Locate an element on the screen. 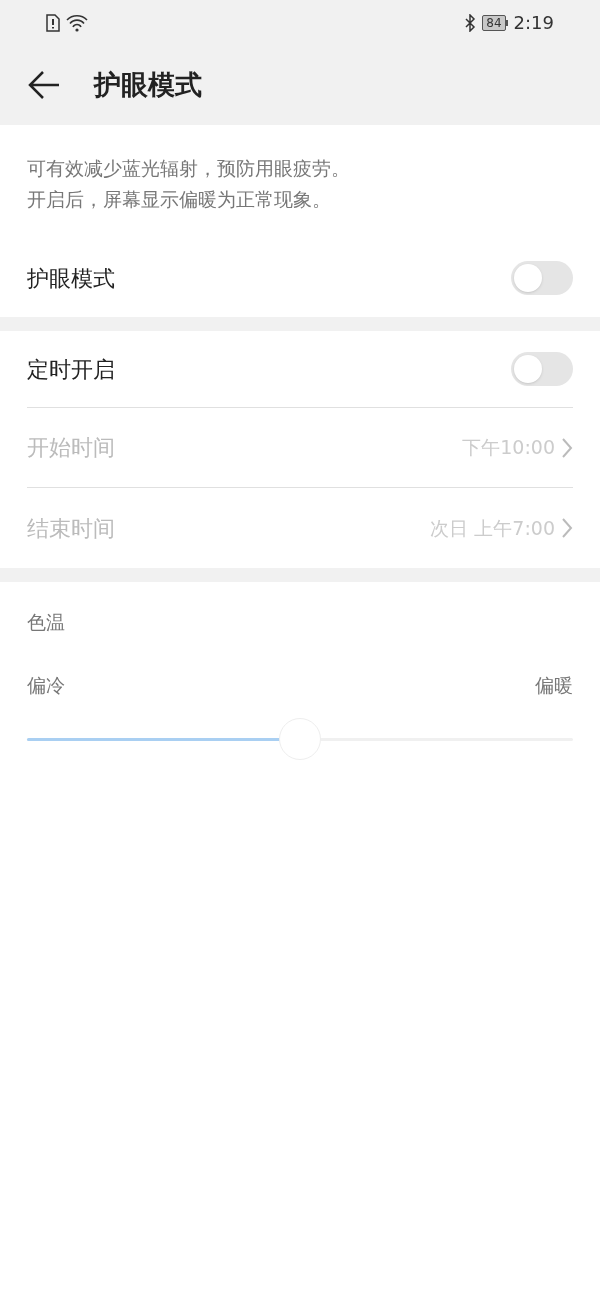  page-title: 护眼模式 is located at coordinates (148, 84).